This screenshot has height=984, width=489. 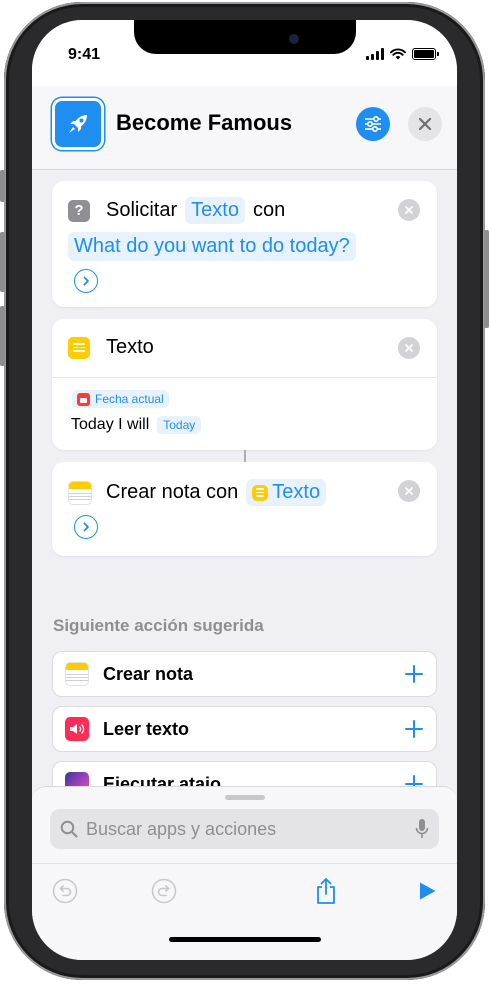 I want to click on side-button, so click(x=486, y=279).